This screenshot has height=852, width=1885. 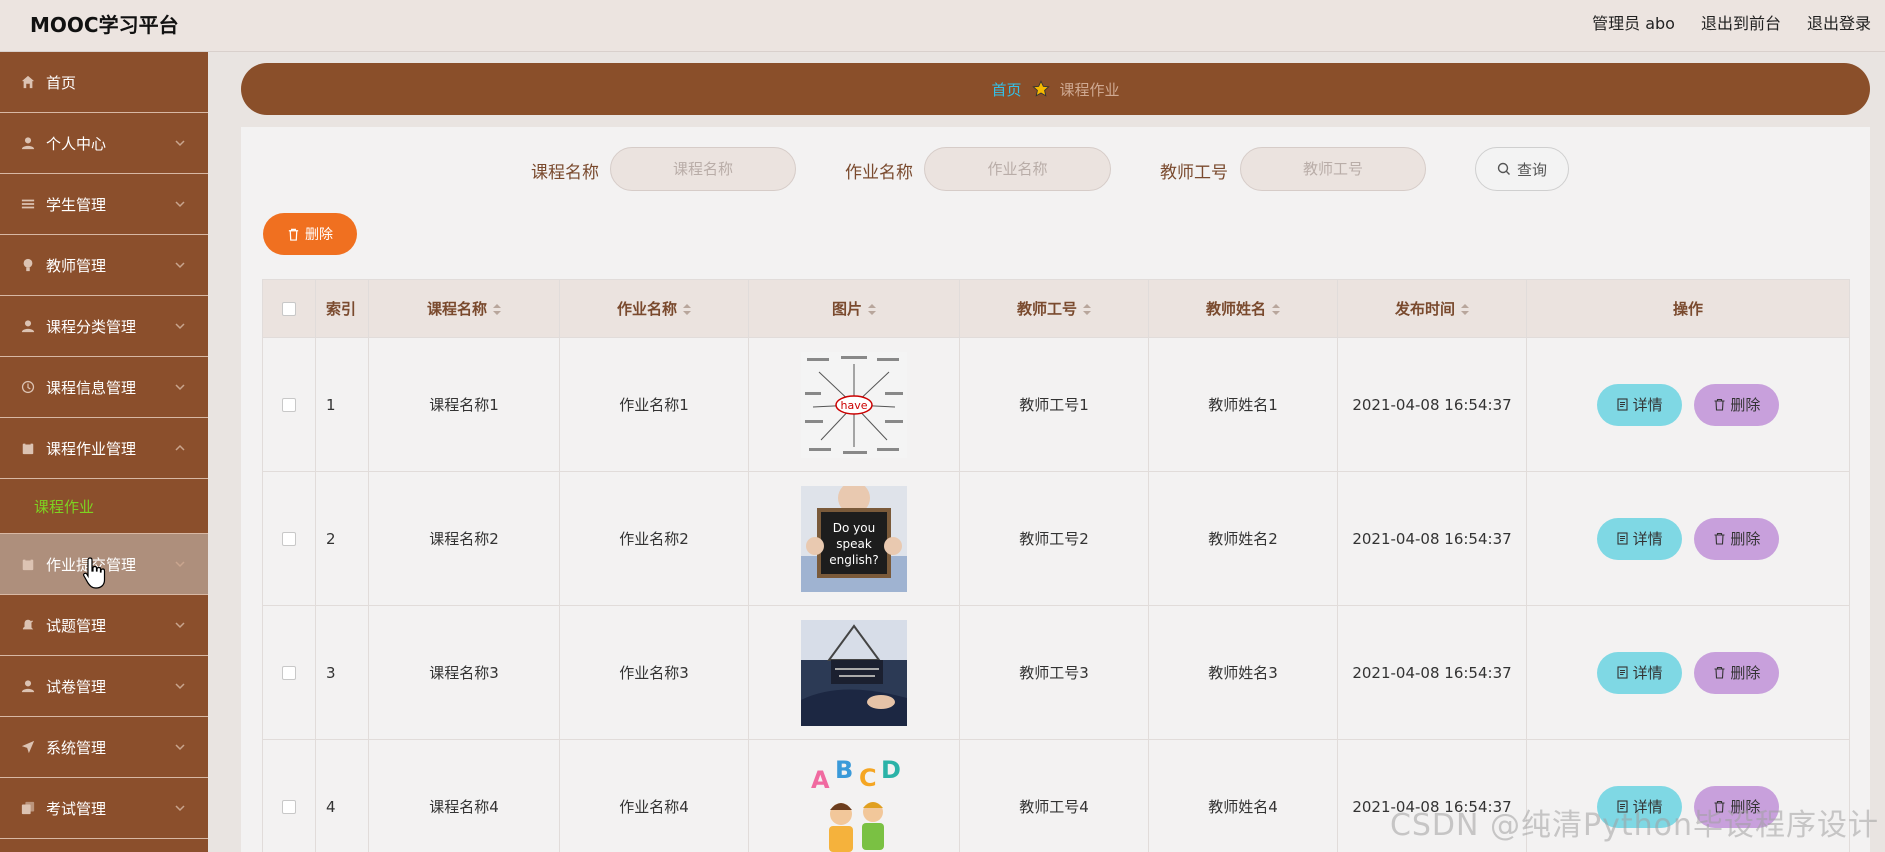 What do you see at coordinates (76, 143) in the screenshot?
I see `sidebar-item-label: 个人中心` at bounding box center [76, 143].